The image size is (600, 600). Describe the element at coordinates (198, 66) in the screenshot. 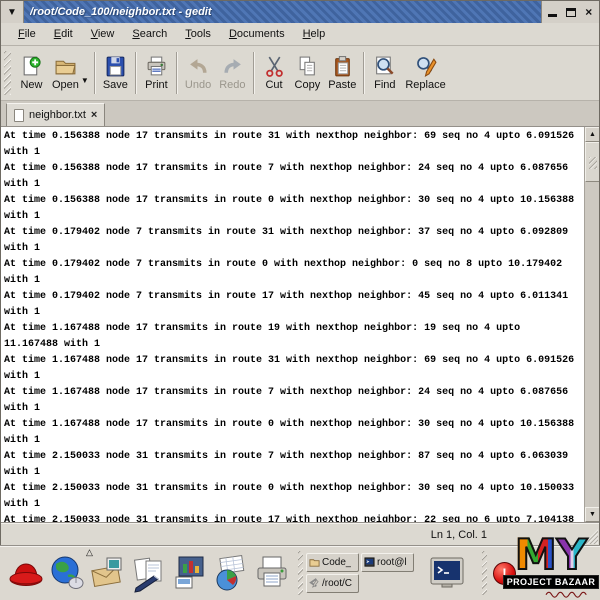

I see `undo-icon` at that location.